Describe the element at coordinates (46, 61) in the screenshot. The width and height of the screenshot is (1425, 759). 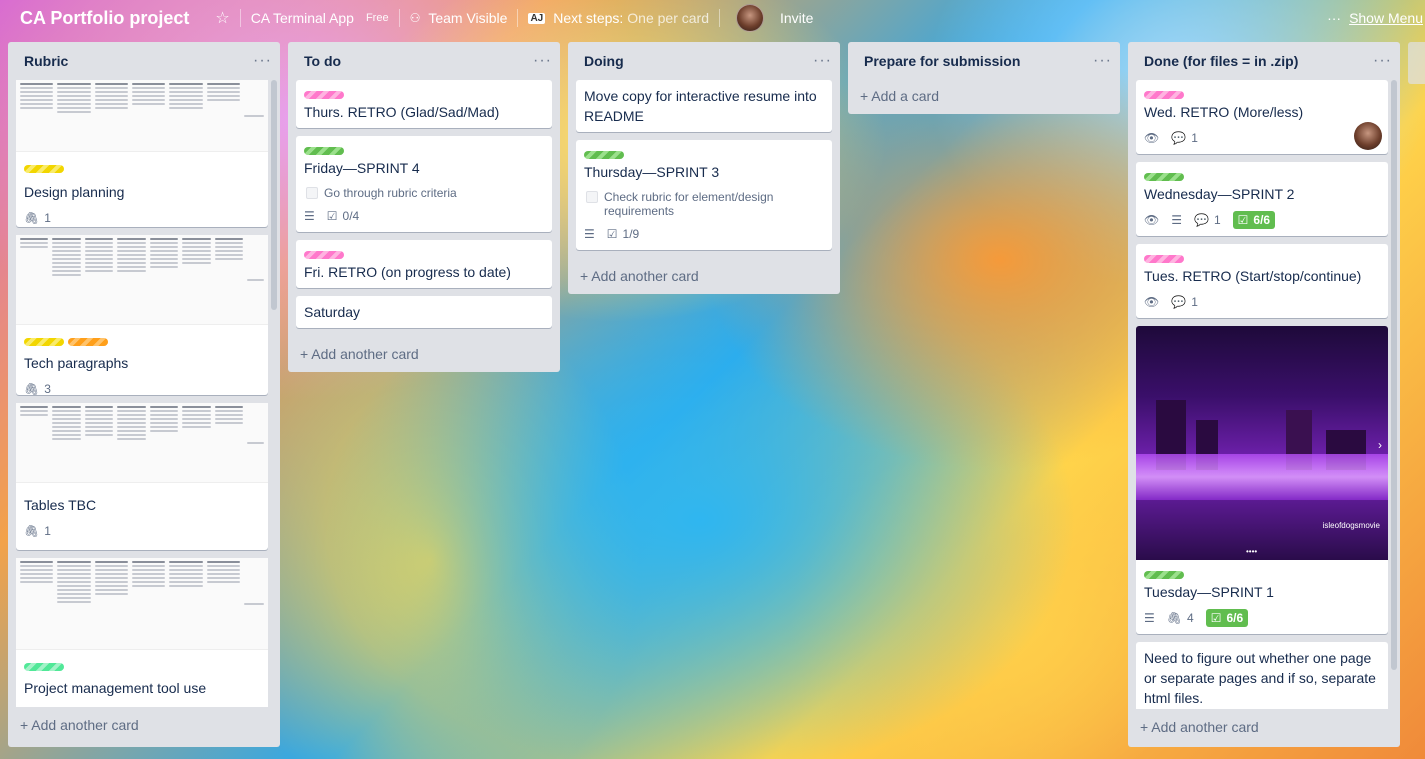
I see `list-title: Rubric` at that location.